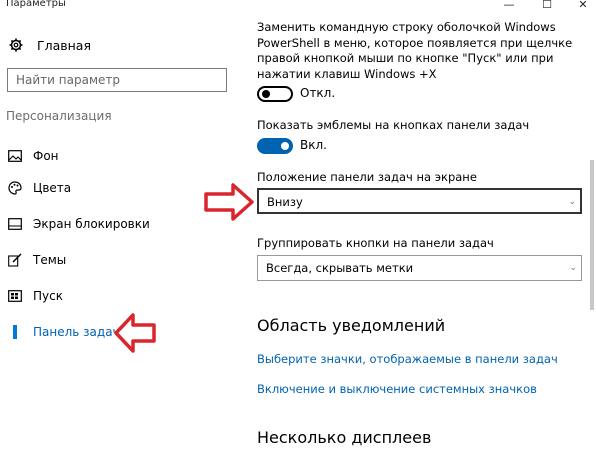 This screenshot has width=596, height=463. What do you see at coordinates (509, 6) in the screenshot?
I see `minimize-button: —` at bounding box center [509, 6].